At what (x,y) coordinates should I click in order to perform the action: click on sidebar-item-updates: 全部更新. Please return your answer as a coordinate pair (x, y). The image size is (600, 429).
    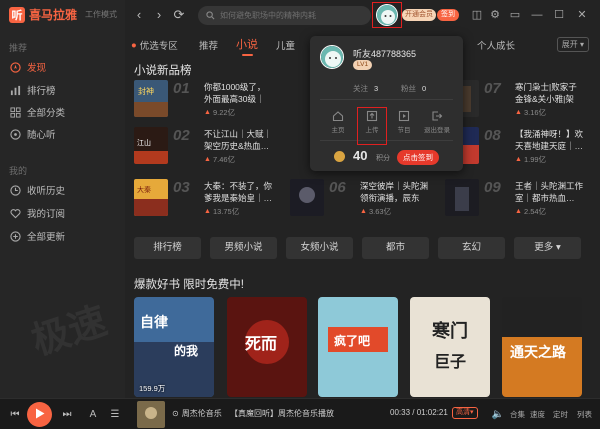
    Looking at the image, I should click on (62, 236).